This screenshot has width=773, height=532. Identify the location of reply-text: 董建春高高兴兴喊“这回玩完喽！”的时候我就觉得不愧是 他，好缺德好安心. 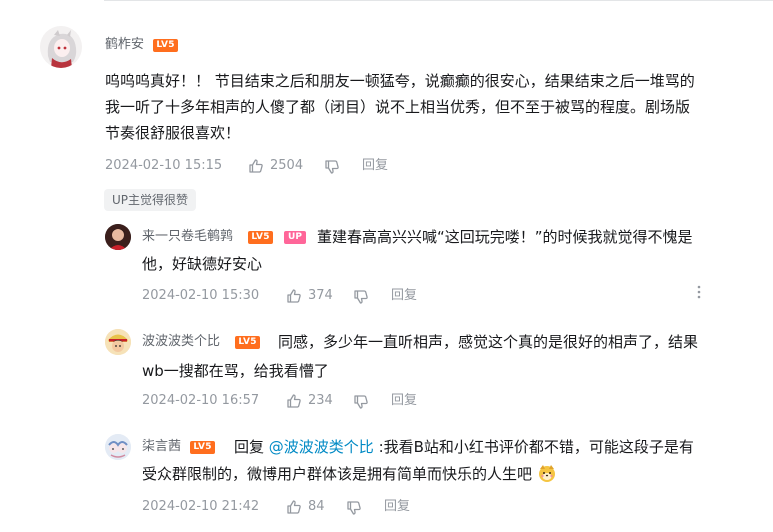
(452, 250).